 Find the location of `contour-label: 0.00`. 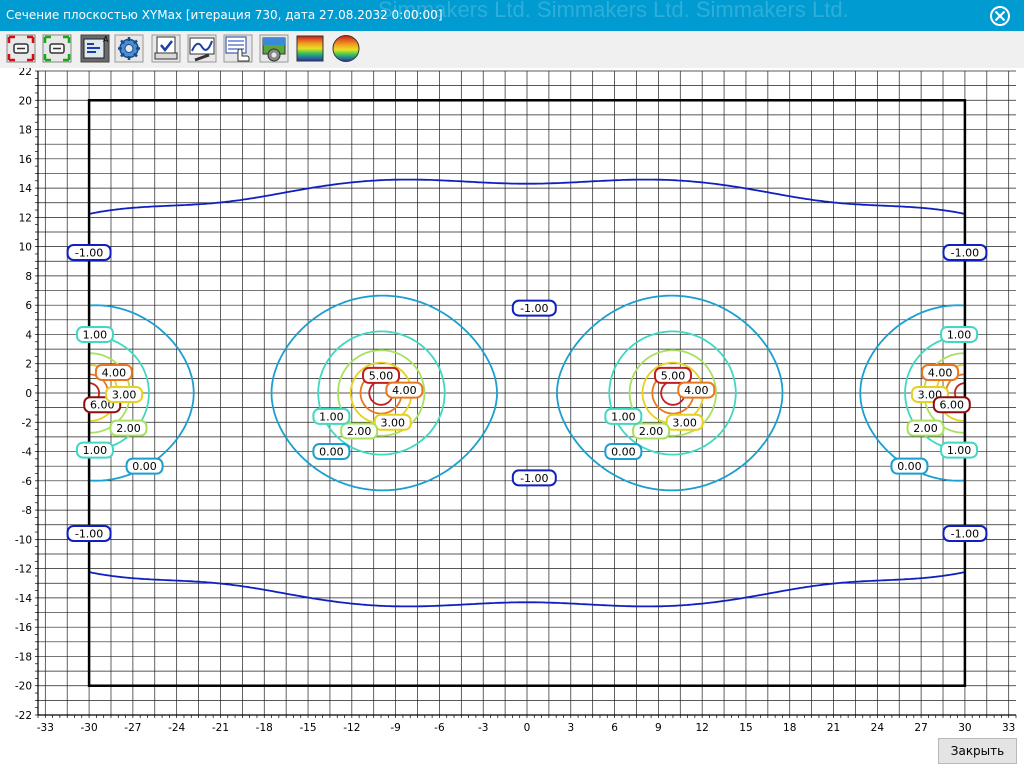

contour-label: 0.00 is located at coordinates (331, 452).